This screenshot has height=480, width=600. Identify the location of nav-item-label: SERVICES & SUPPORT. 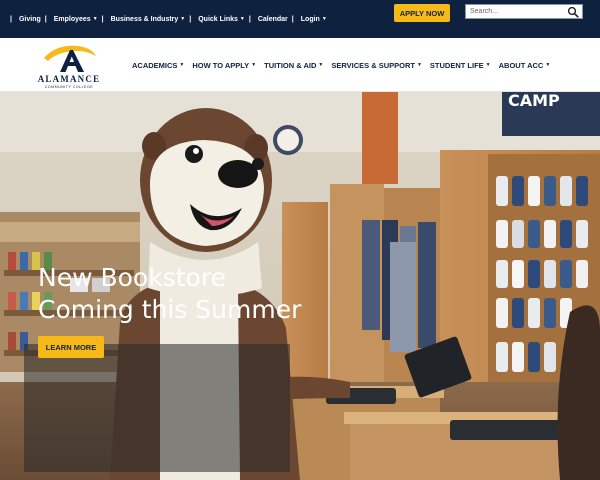
(373, 65).